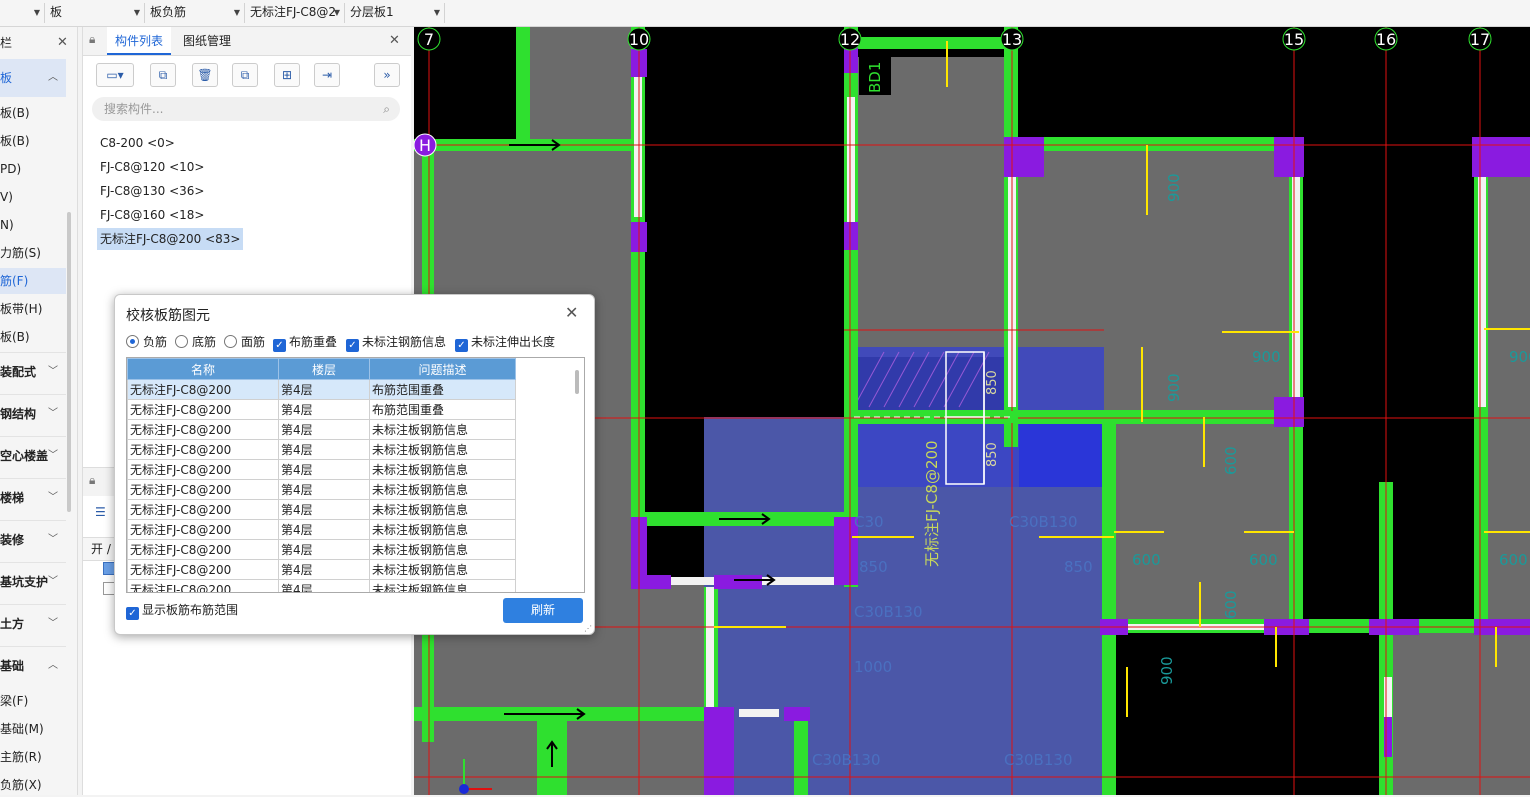 This screenshot has height=797, width=1530. I want to click on panel-toolbar: ▭▾ ⧉ 🗑︎ ⧉ ⊞ ⇥ », so click(247, 75).